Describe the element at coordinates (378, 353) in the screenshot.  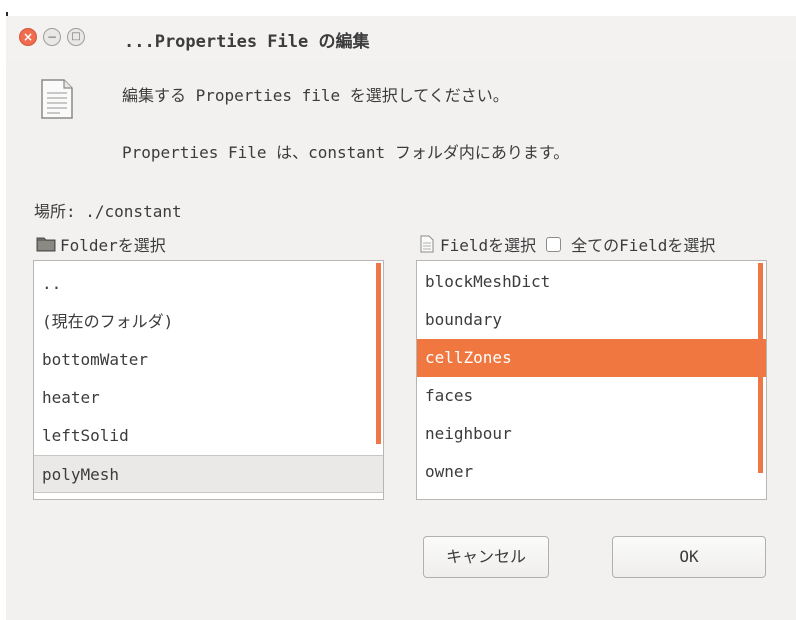
I see `folder-list-scrollbar` at that location.